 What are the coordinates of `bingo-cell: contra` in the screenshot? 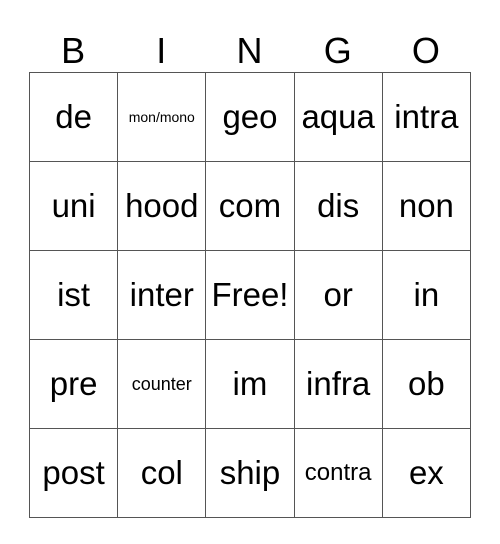 It's located at (338, 473).